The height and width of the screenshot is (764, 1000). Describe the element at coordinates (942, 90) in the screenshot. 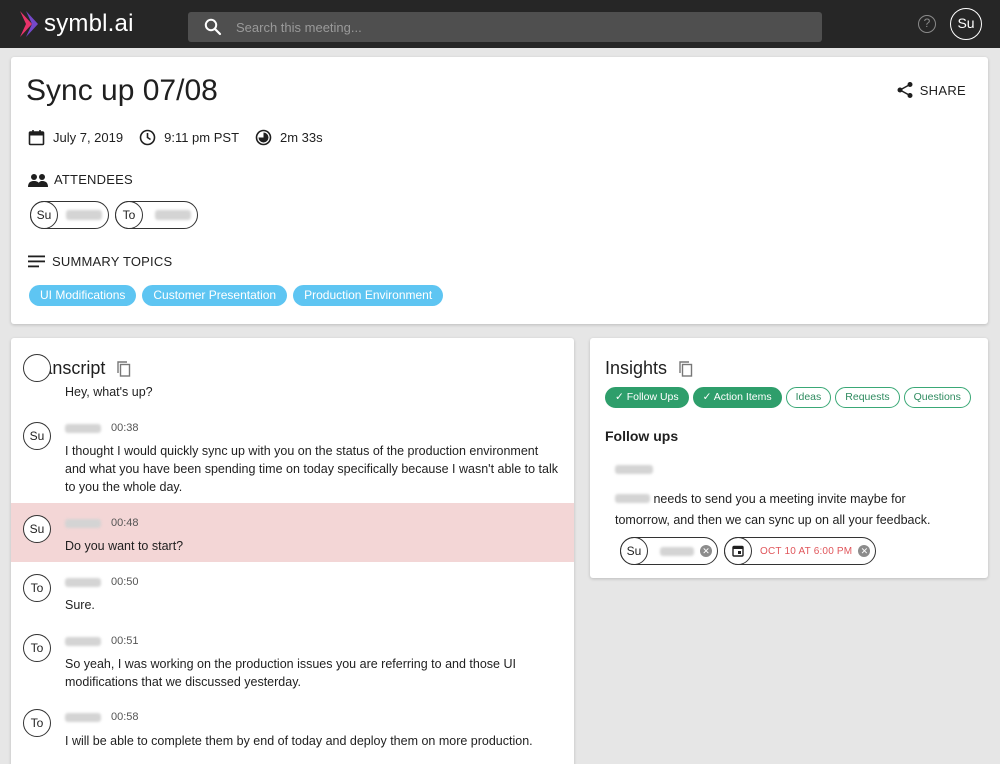

I see `share-label: SHARE` at that location.